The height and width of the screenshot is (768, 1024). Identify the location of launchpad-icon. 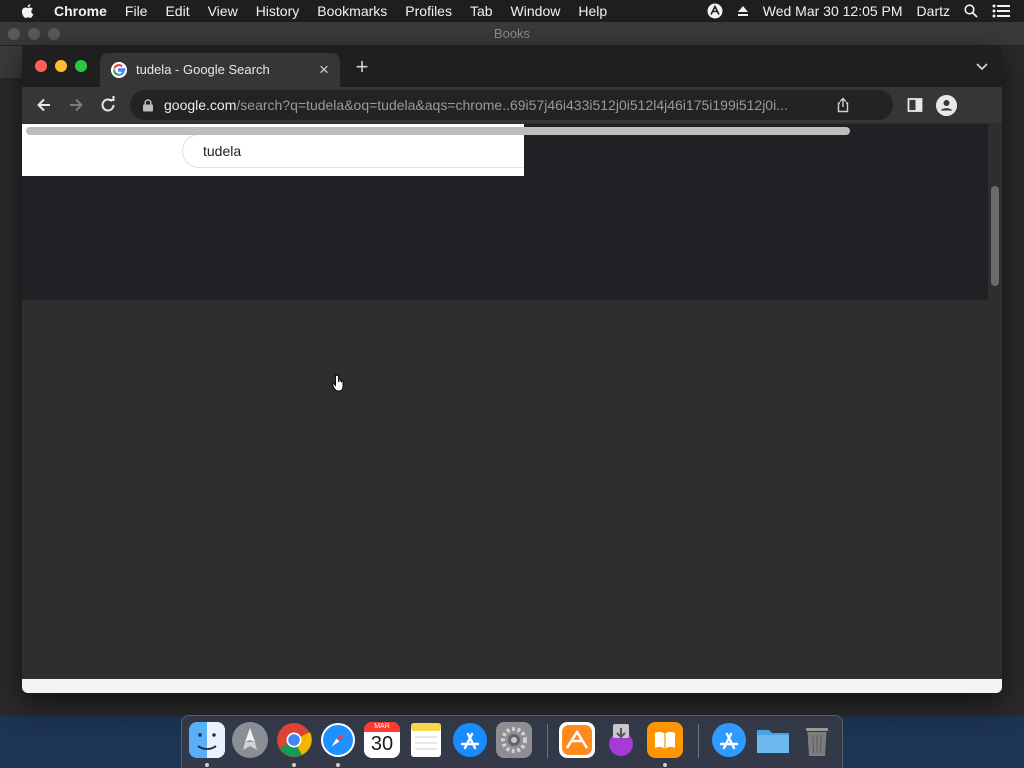
(250, 740).